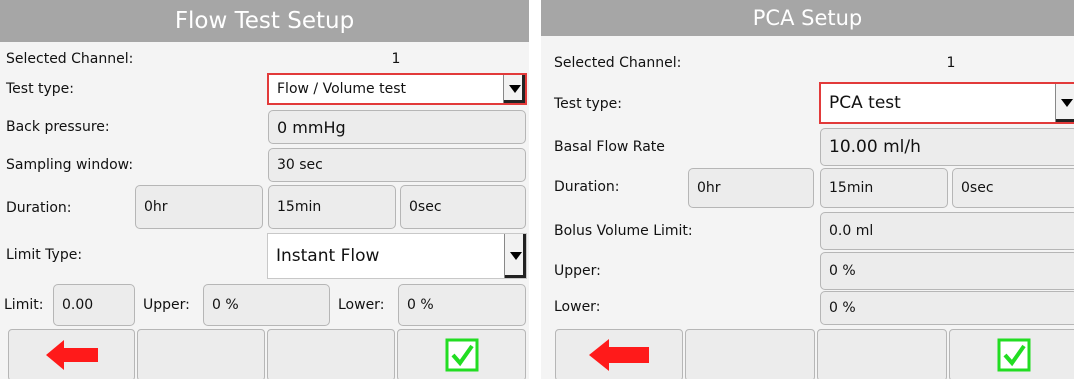 Image resolution: width=1074 pixels, height=379 pixels. Describe the element at coordinates (946, 103) in the screenshot. I see `test-type-select: PCA test` at that location.